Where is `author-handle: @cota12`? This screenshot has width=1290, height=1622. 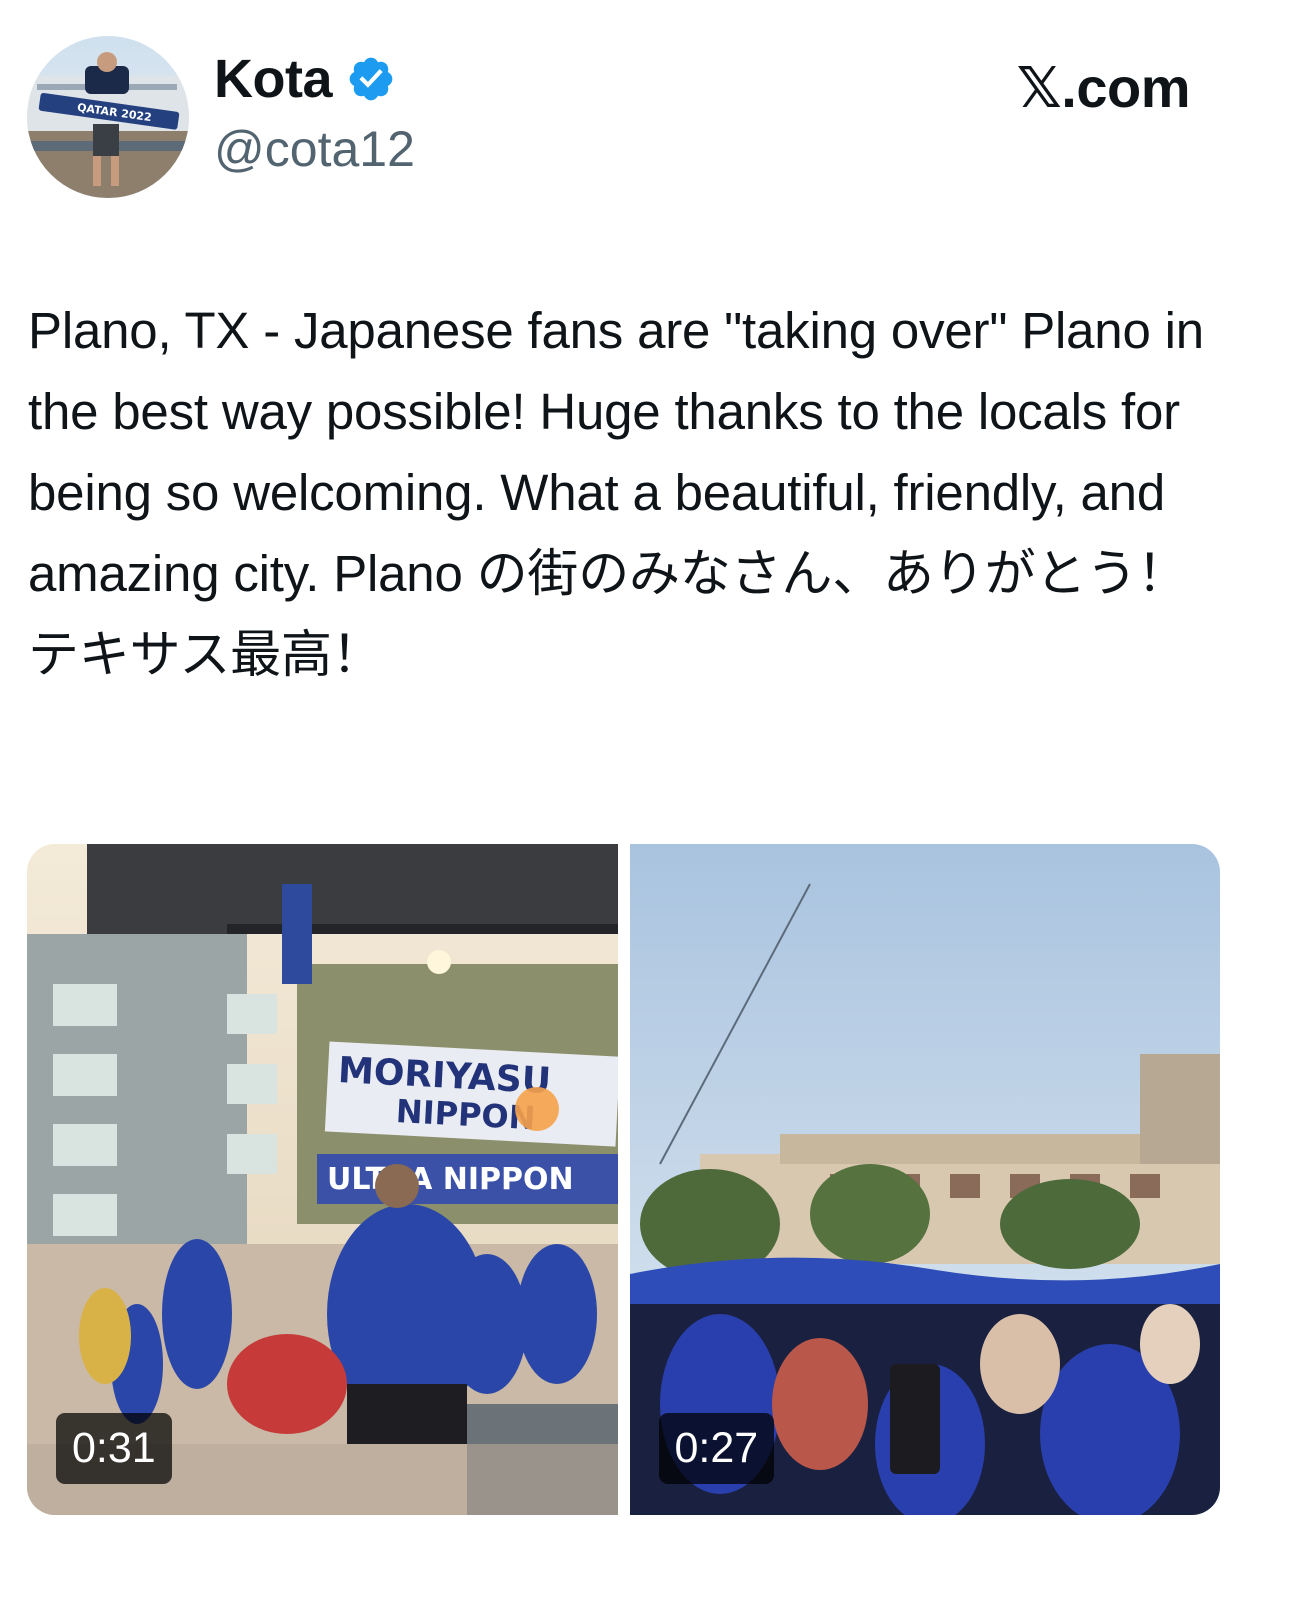
author-handle: @cota12 is located at coordinates (314, 149).